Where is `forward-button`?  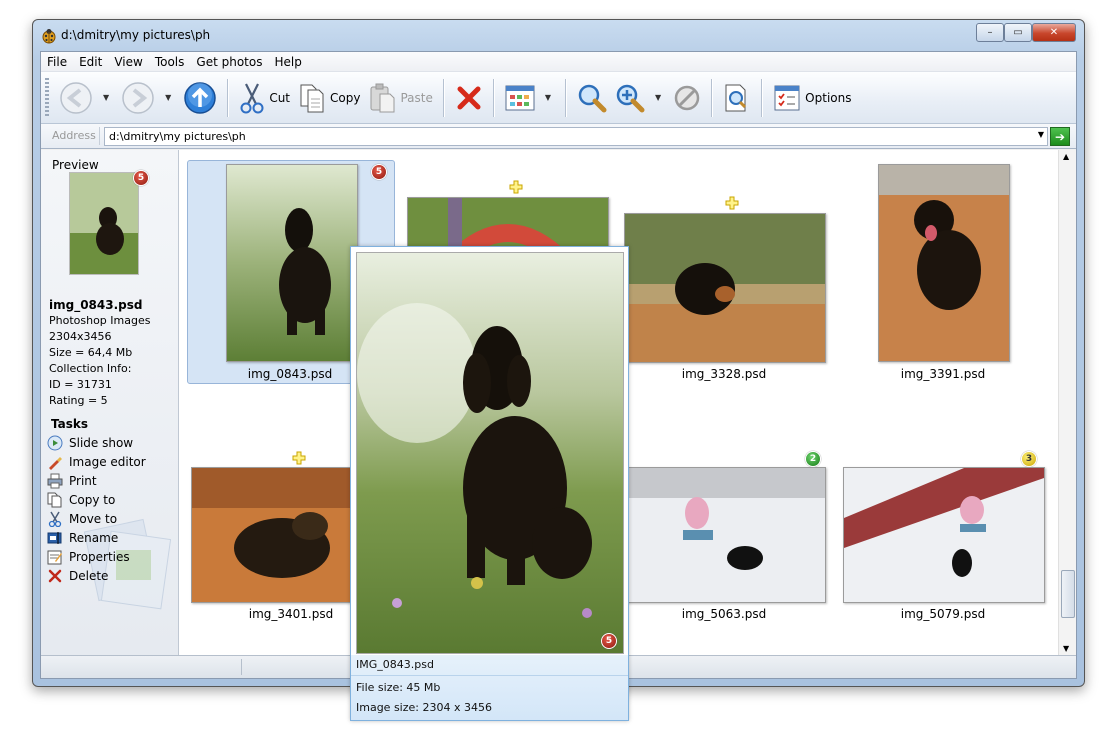
forward-button is located at coordinates (138, 98).